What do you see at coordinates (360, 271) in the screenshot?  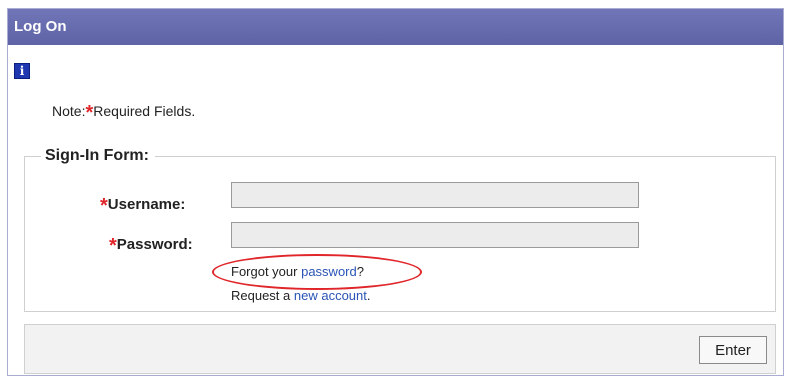 I see `forgot-suffix: ?` at bounding box center [360, 271].